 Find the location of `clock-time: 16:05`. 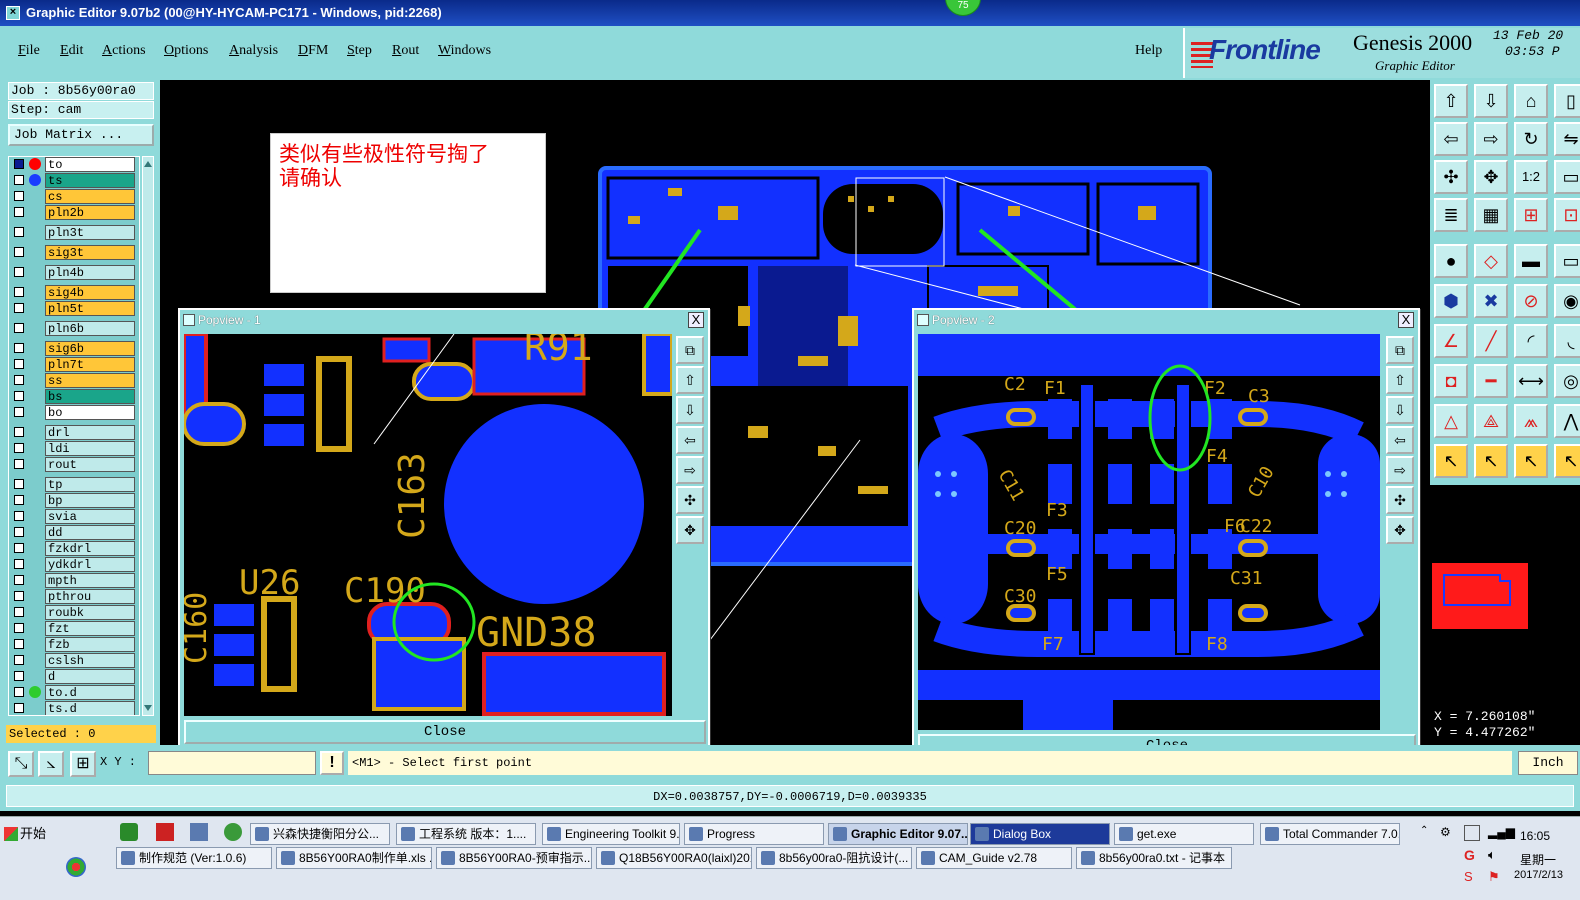

clock-time: 16:05 is located at coordinates (1535, 836).